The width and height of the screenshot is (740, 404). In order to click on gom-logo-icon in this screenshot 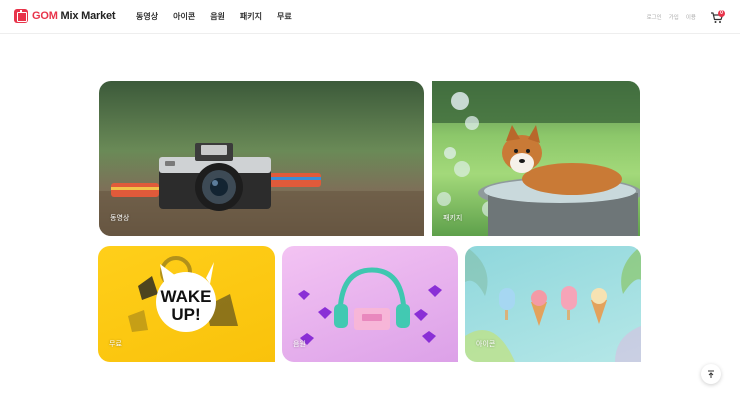, I will do `click(21, 16)`.